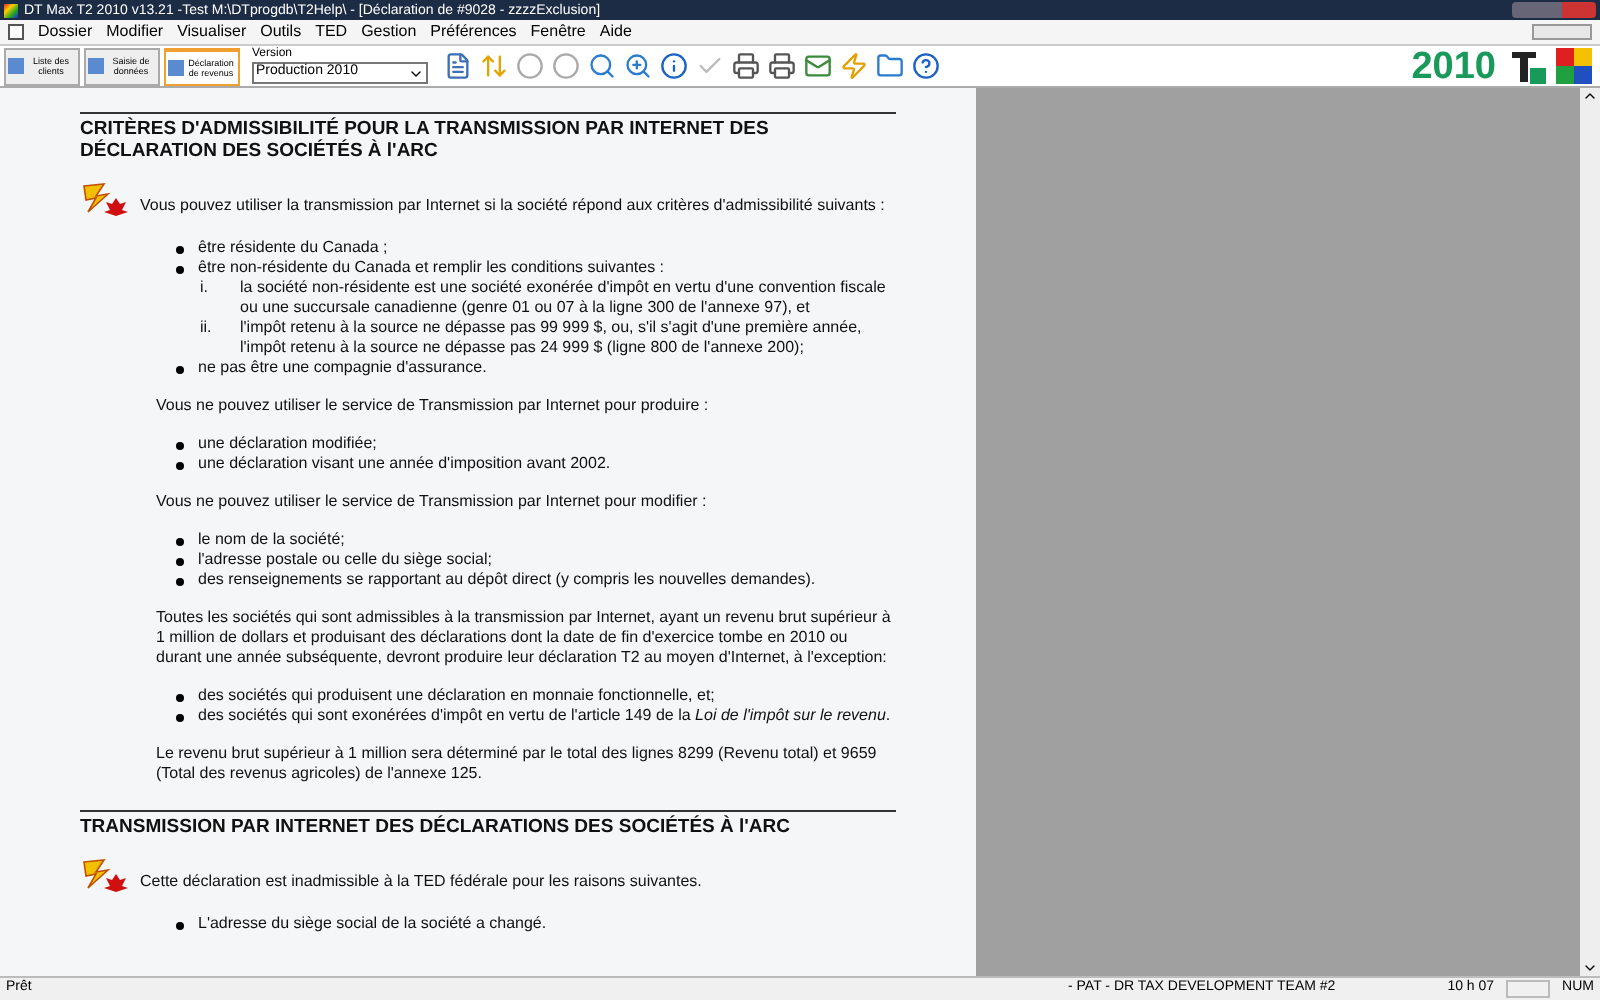 Image resolution: width=1600 pixels, height=1000 pixels. Describe the element at coordinates (345, 560) in the screenshot. I see `list-item-text: l'adresse postale ou celle du siège social;` at that location.